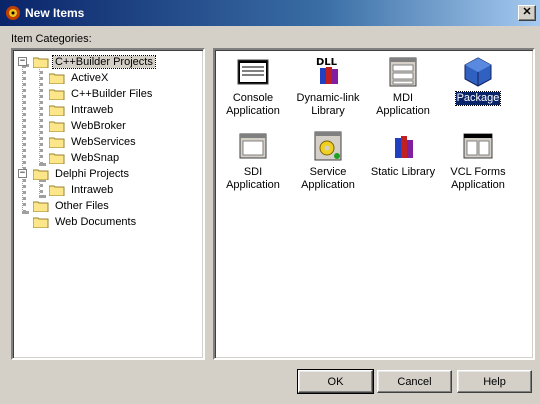  Describe the element at coordinates (71, 78) in the screenshot. I see `tree-node-activex: ActiveX` at that location.